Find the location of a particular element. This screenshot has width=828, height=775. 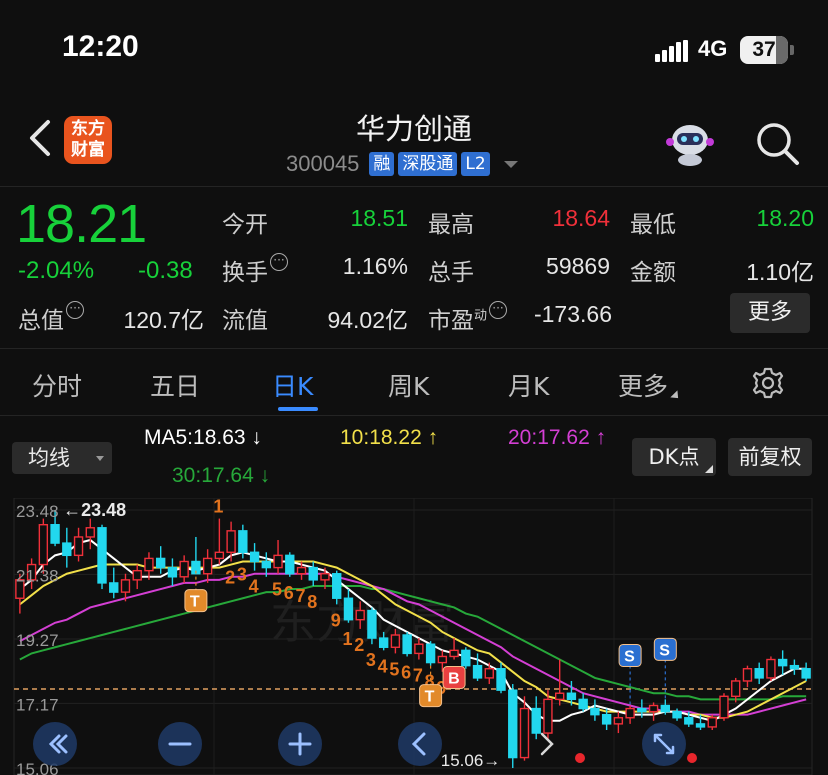

fast-back-button is located at coordinates (55, 744).